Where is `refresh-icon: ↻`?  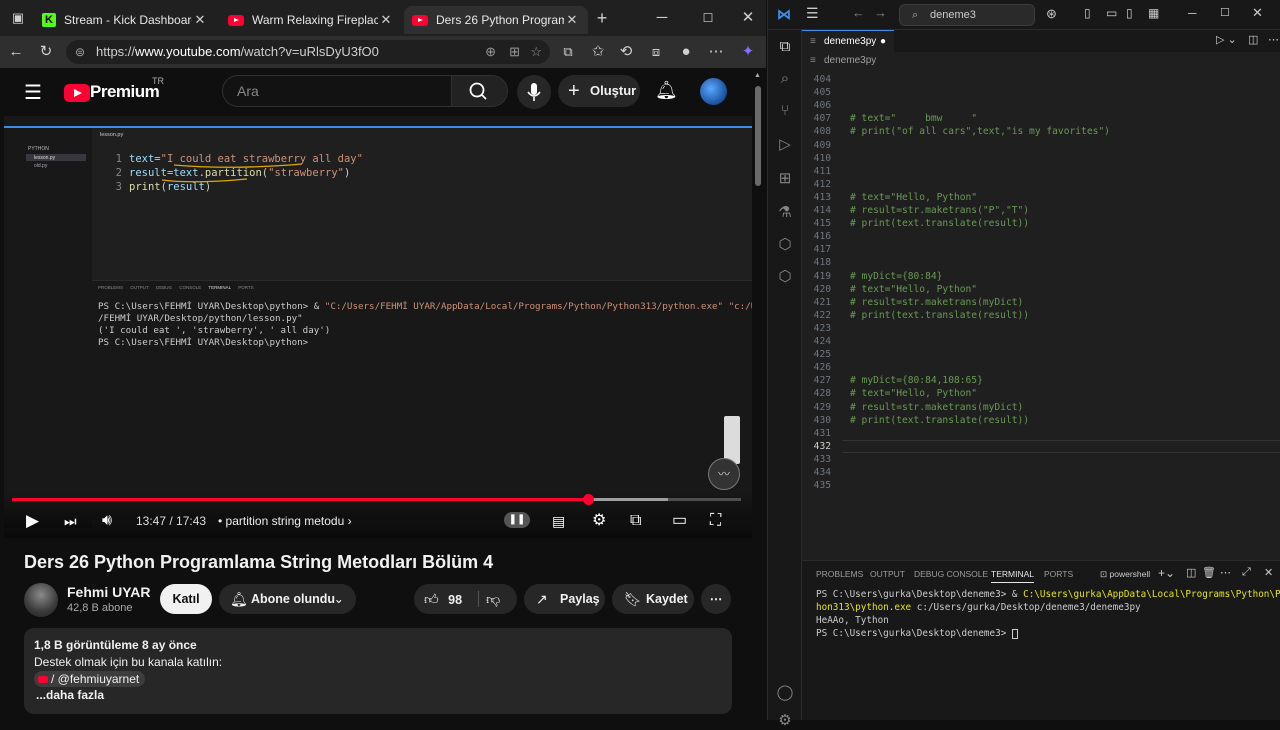
refresh-icon: ↻ is located at coordinates (46, 52).